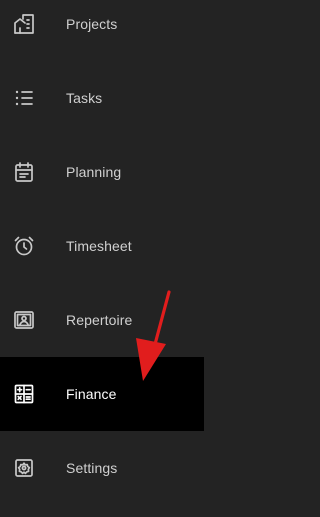 The image size is (320, 517). What do you see at coordinates (91, 394) in the screenshot?
I see `sidebar-item-label: Finance` at bounding box center [91, 394].